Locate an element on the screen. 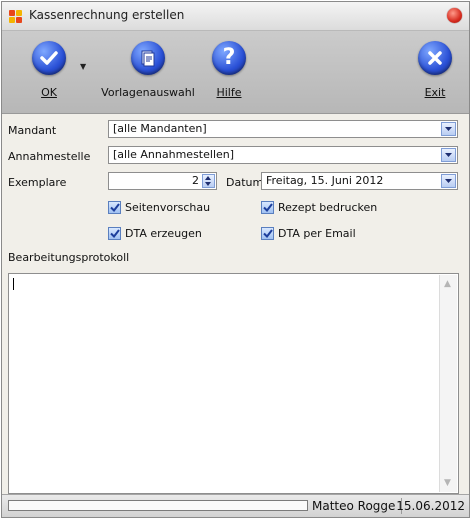 This screenshot has height=519, width=472. app-logo-icon is located at coordinates (16, 17).